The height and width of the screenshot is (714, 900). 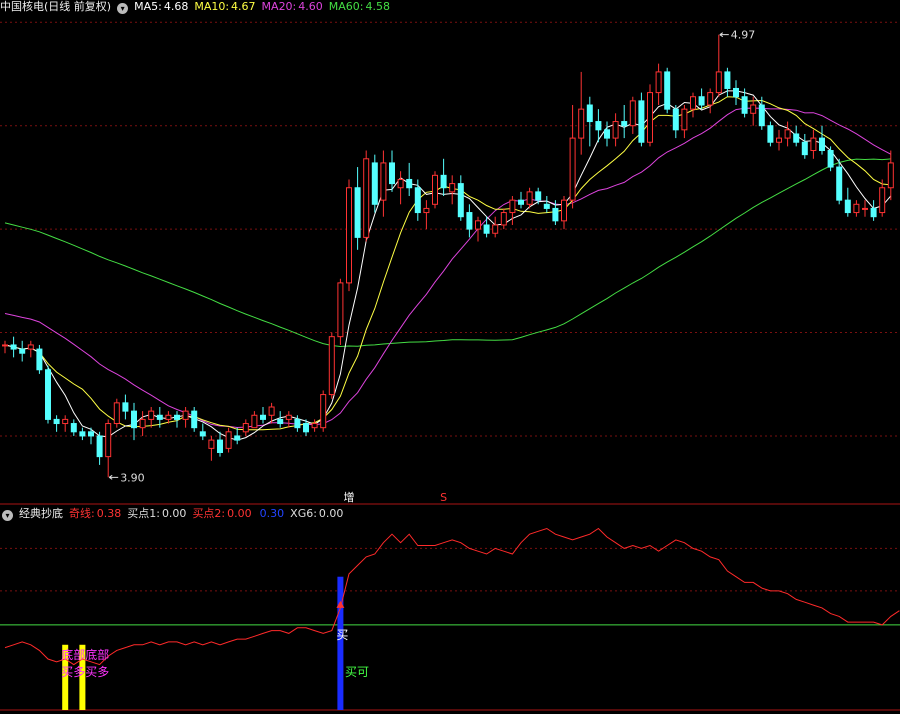 I want to click on indicator-header: ▾ 经典抄底 奇线: 0.38 买点1: 0.00 买点2: 0.00 0.30 XG6: 0.00, so click(x=177, y=514).